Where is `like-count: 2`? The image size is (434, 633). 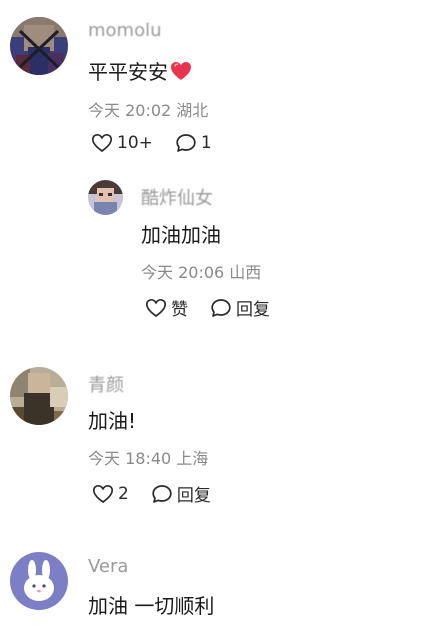
like-count: 2 is located at coordinates (123, 493).